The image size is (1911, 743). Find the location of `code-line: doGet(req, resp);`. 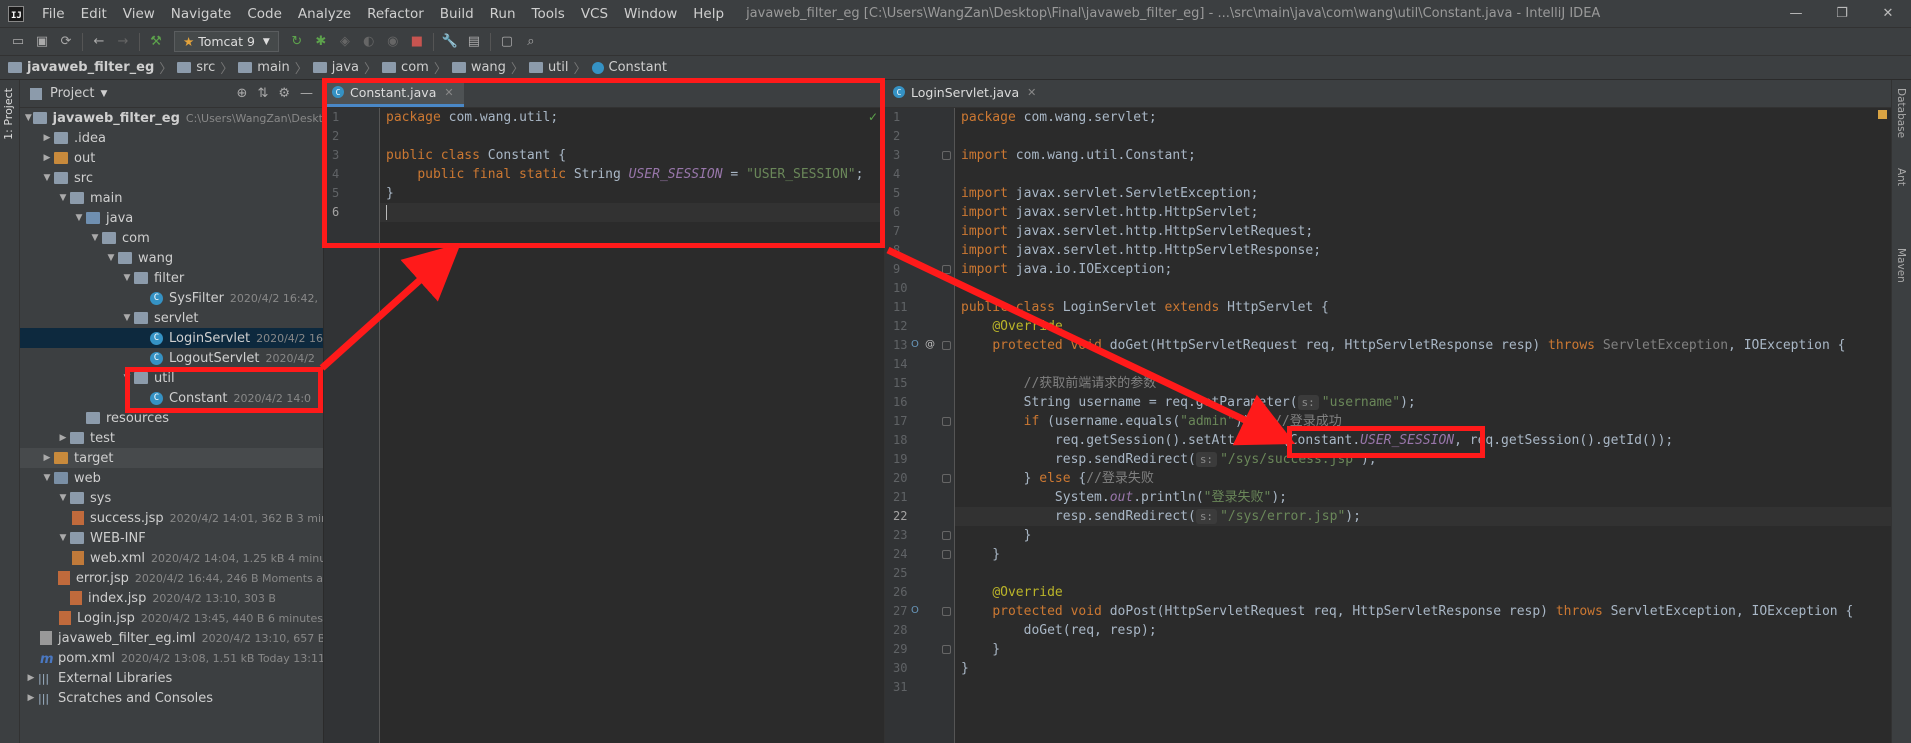

code-line: doGet(req, resp); is located at coordinates (1423, 630).